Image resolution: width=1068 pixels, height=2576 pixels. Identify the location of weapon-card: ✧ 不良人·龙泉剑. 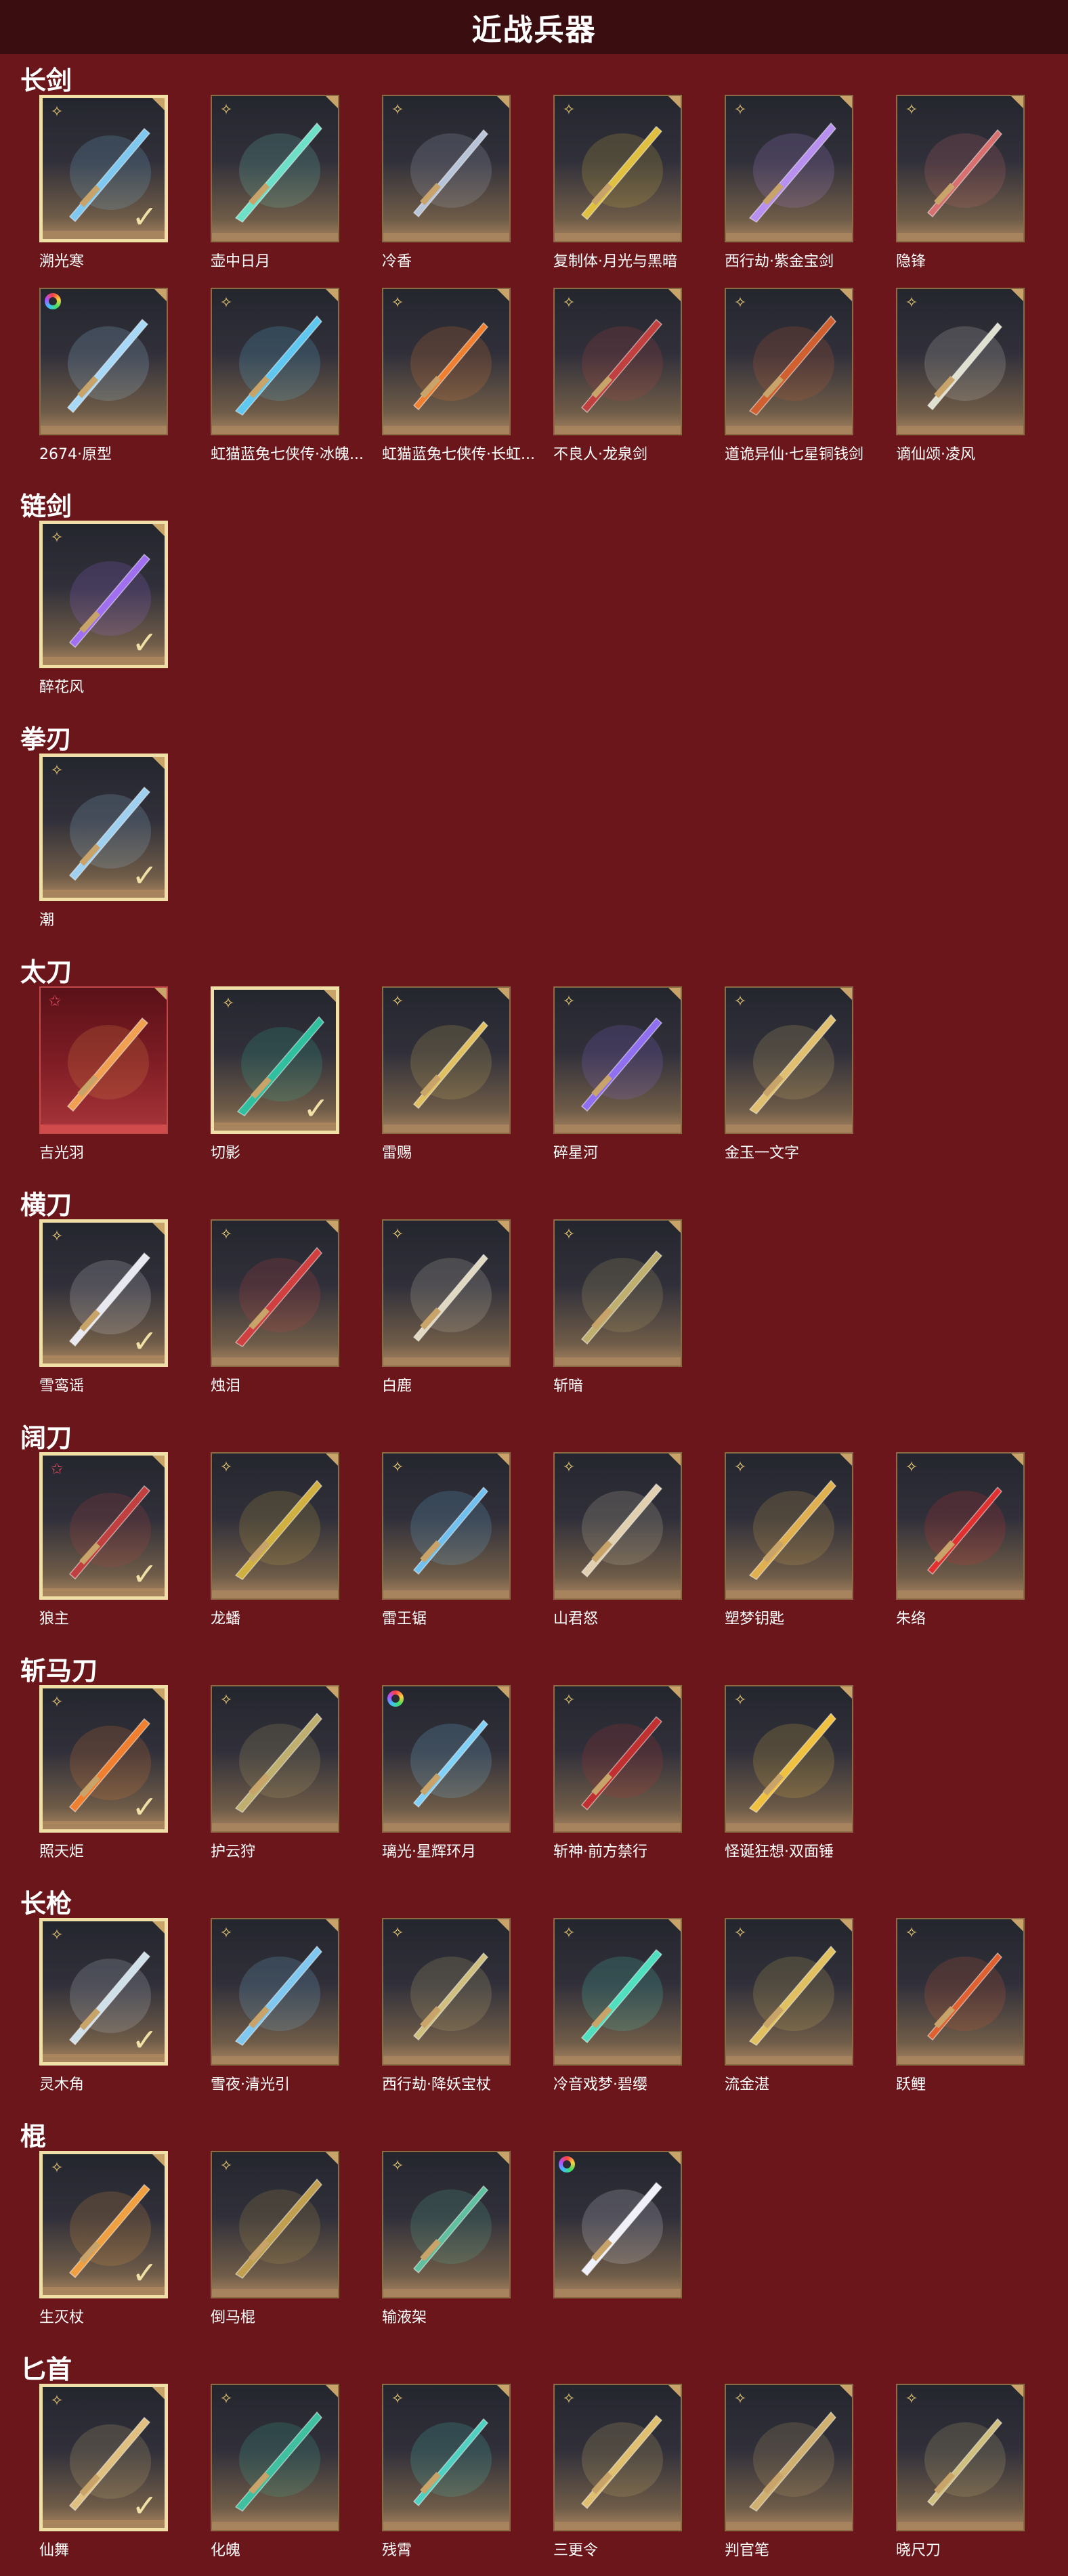
(617, 375).